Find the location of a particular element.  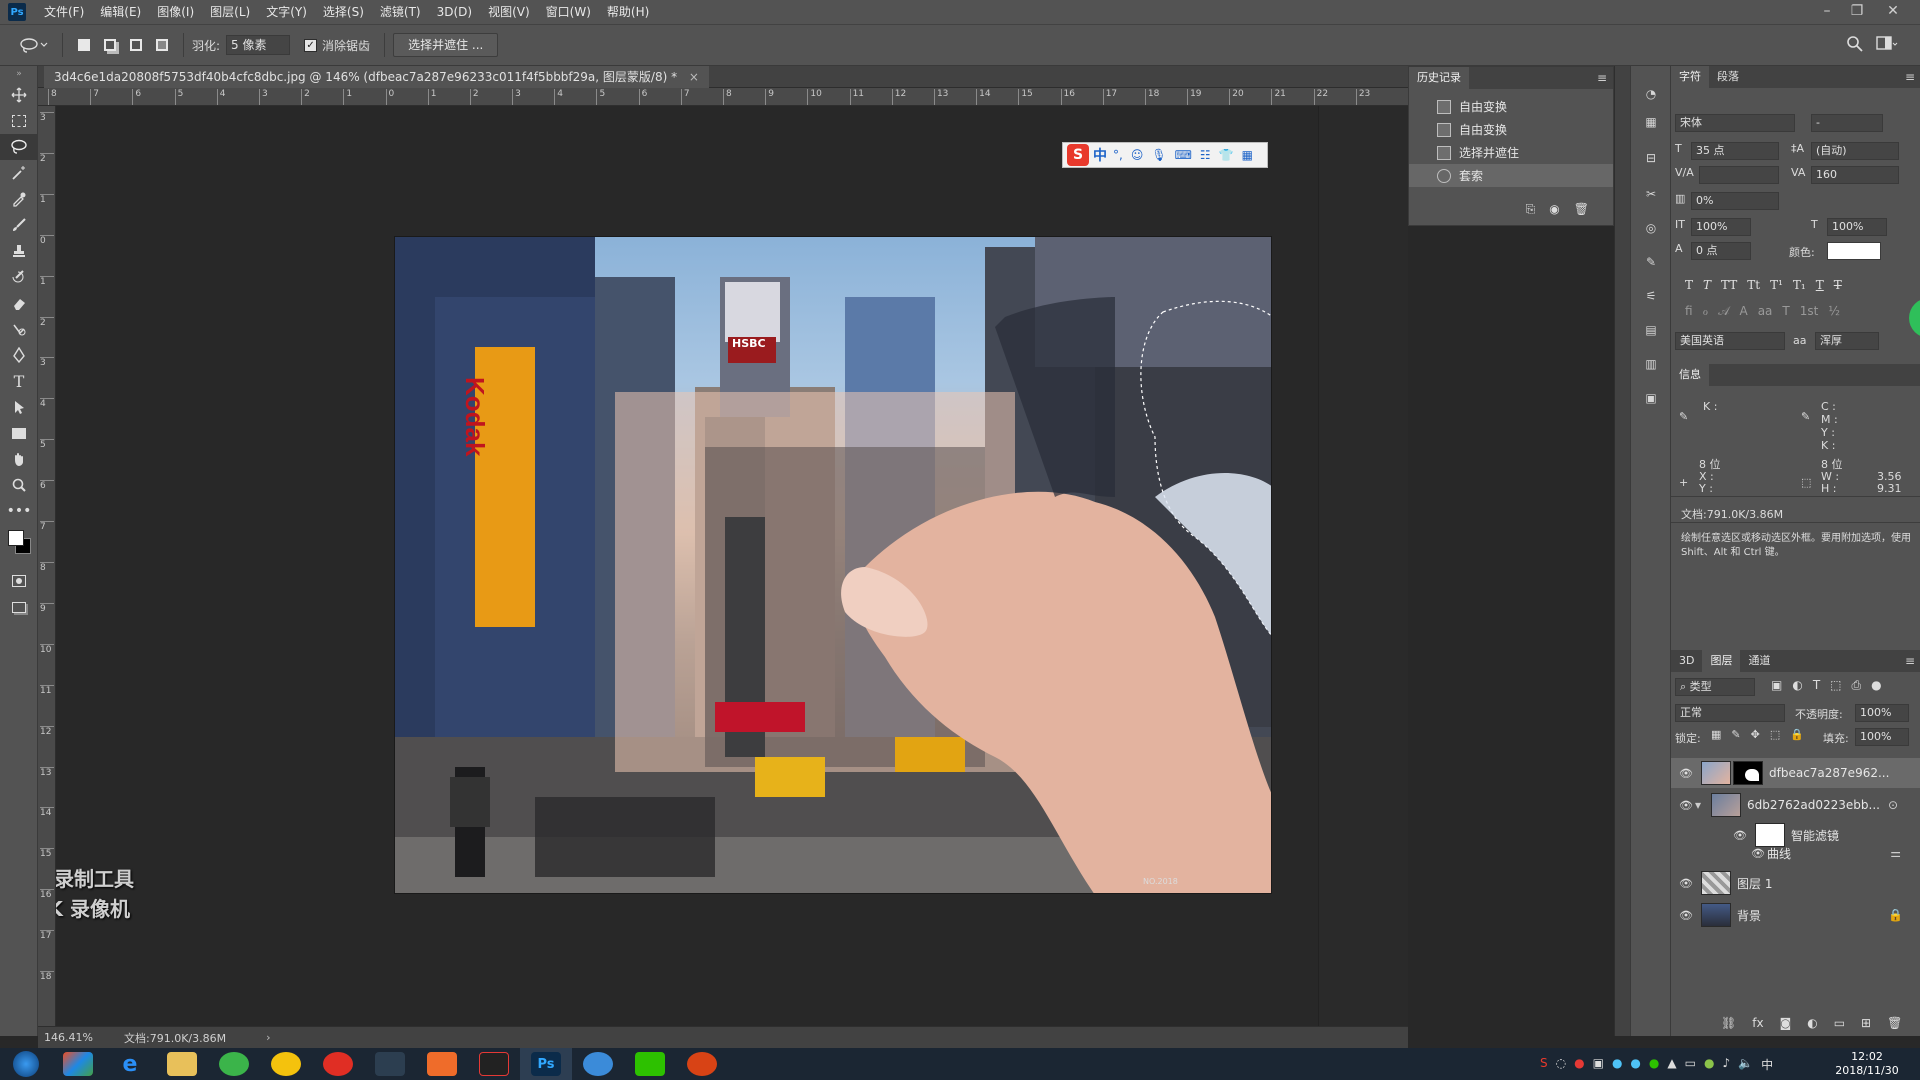

menu-help: 帮助(H) is located at coordinates (628, 12).